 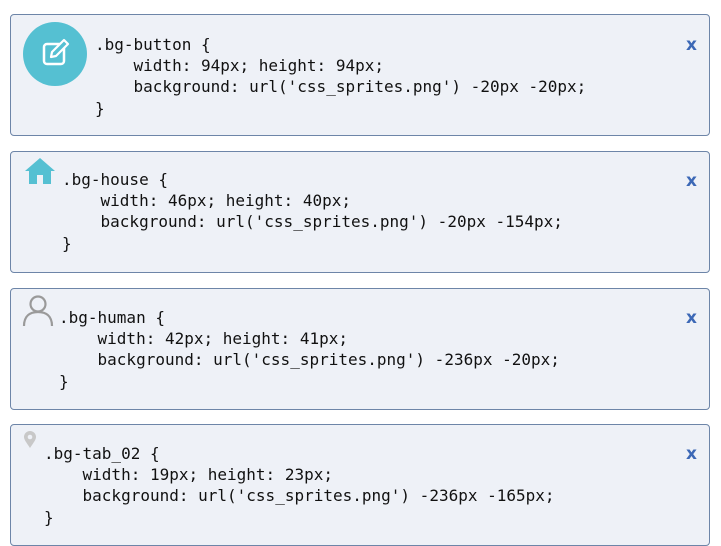 What do you see at coordinates (115, 179) in the screenshot?
I see `selector-line: .bg-house {` at bounding box center [115, 179].